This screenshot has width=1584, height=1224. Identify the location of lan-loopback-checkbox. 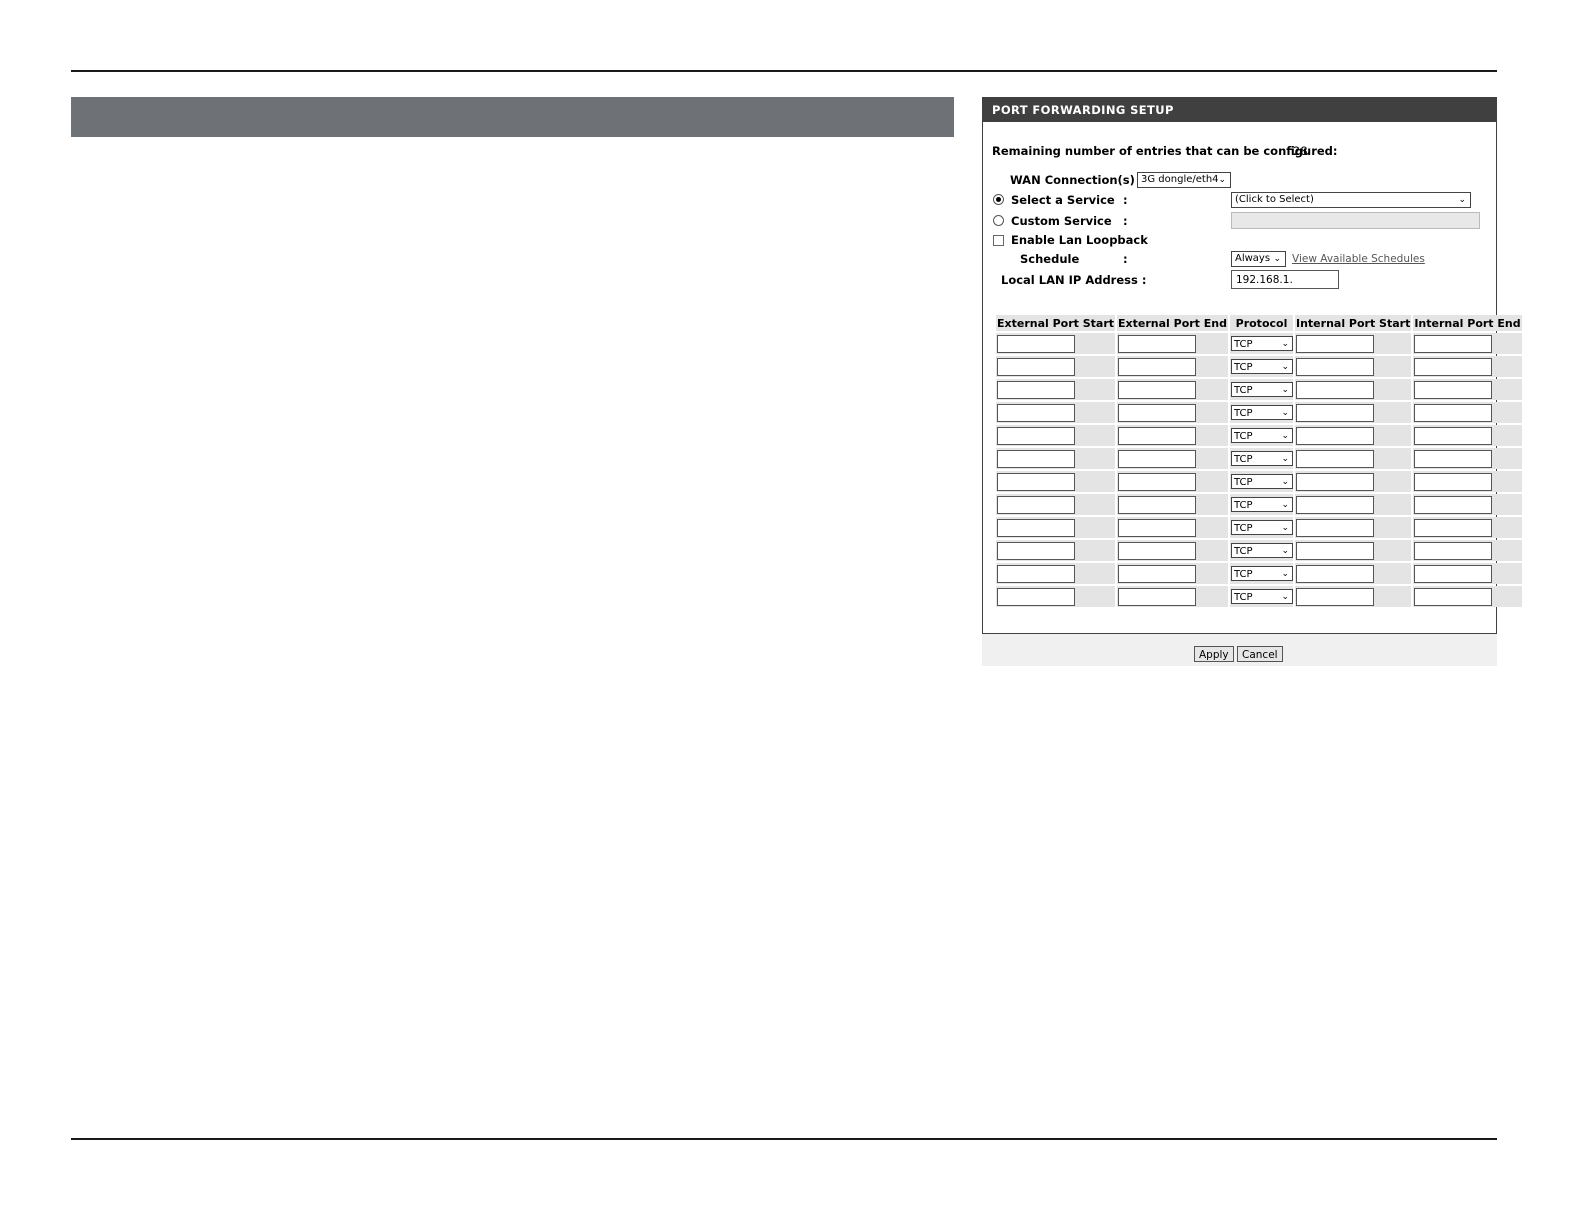
(998, 240).